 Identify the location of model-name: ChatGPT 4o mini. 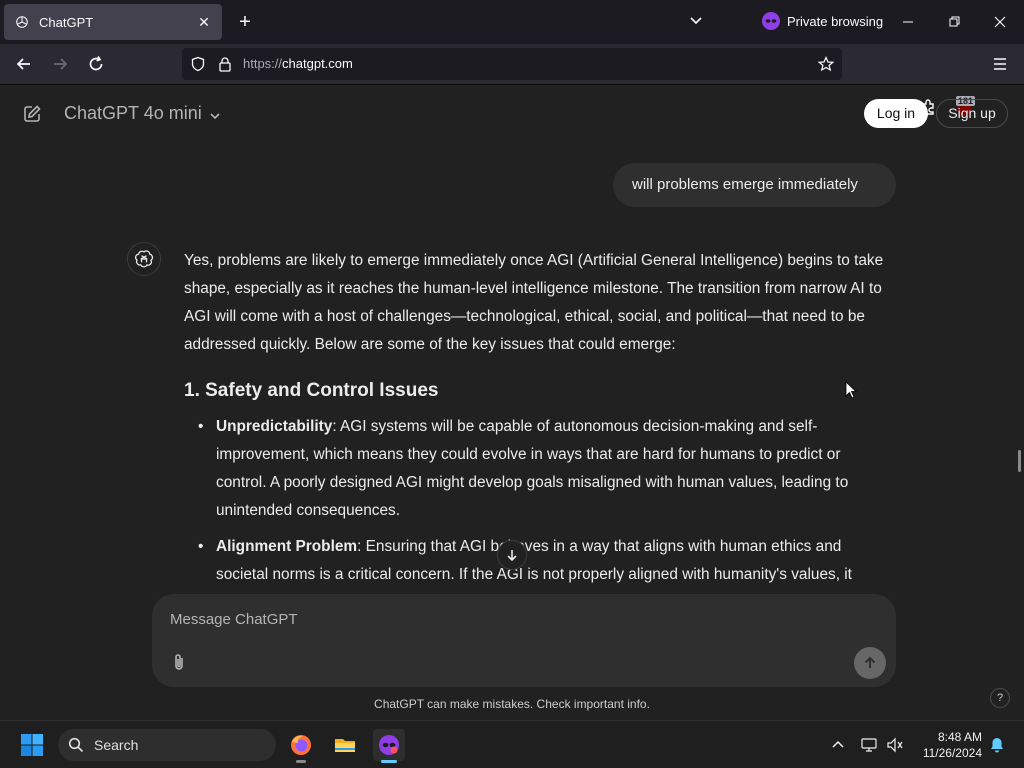
(133, 113).